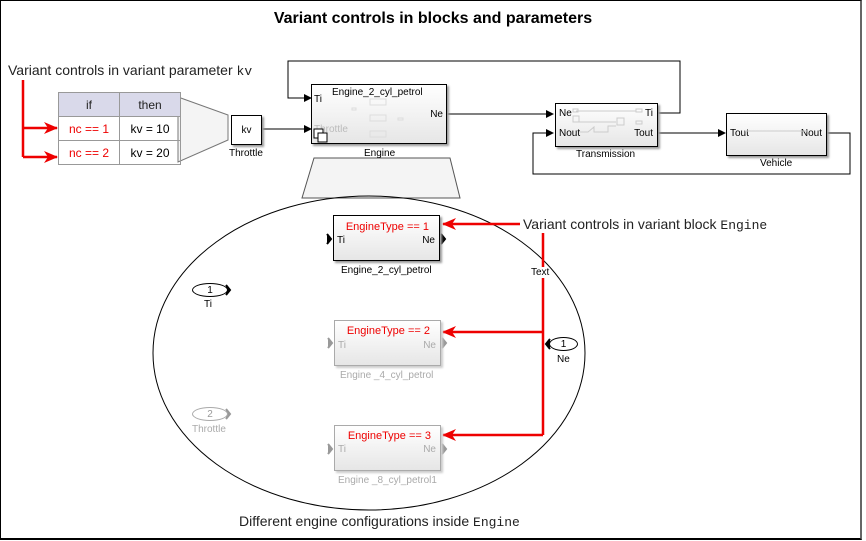 This screenshot has width=866, height=541. What do you see at coordinates (210, 290) in the screenshot?
I see `inport-ti: 1` at bounding box center [210, 290].